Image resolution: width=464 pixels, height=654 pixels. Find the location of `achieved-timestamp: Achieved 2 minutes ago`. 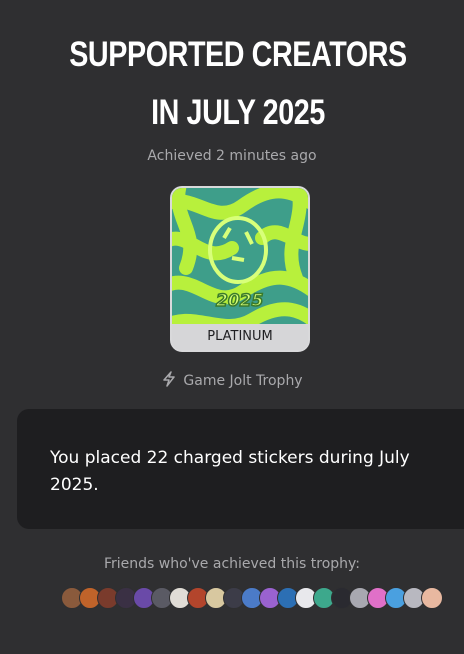

achieved-timestamp: Achieved 2 minutes ago is located at coordinates (232, 156).